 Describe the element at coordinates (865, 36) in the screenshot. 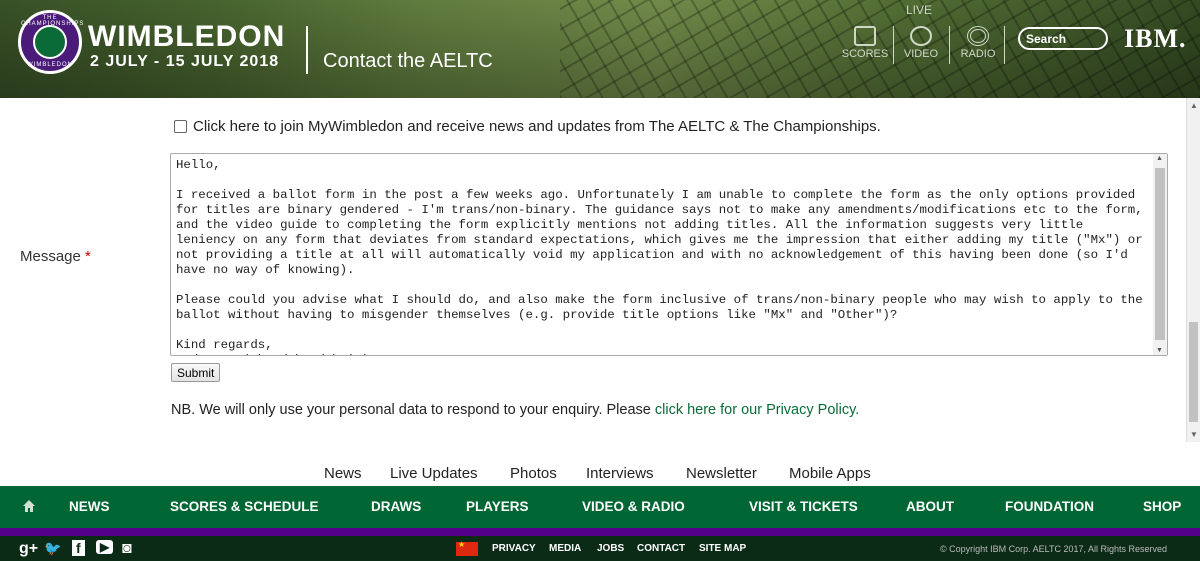

I see `scores-icon` at that location.